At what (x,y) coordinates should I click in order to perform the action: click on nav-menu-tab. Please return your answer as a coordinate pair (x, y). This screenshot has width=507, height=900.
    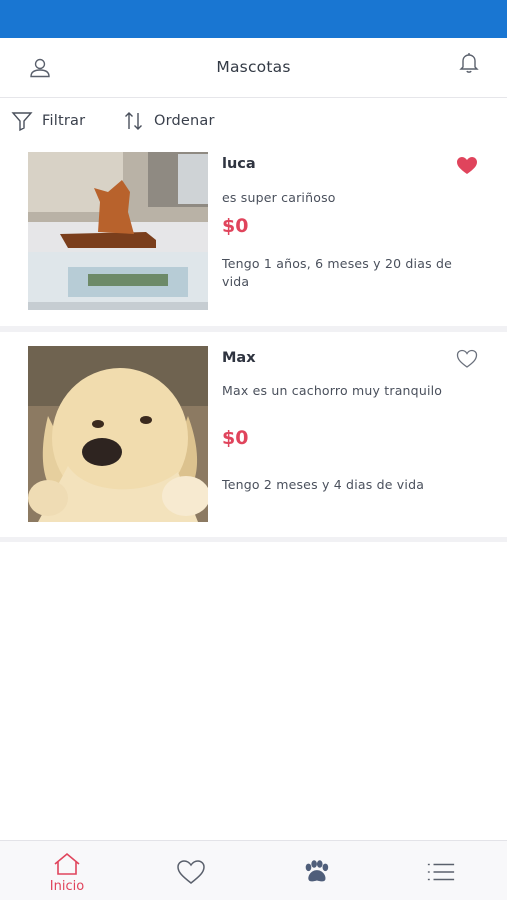
    Looking at the image, I should click on (441, 870).